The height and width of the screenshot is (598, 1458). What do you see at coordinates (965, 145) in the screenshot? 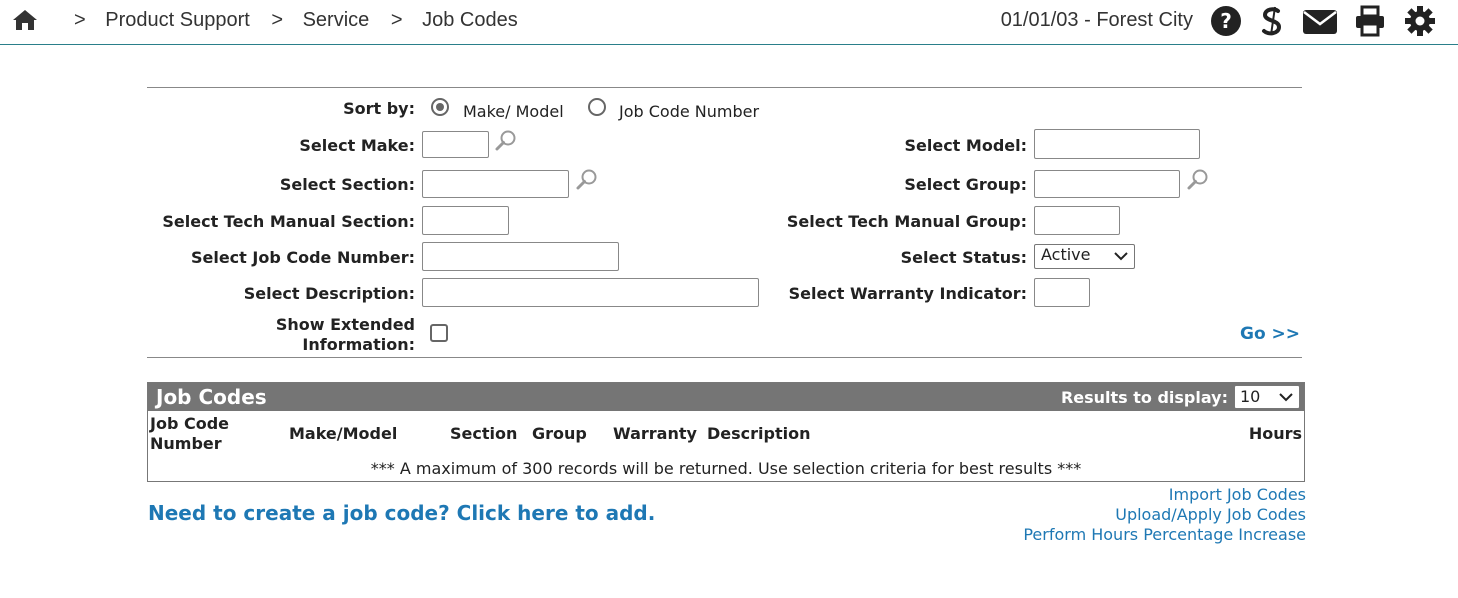
I see `select-model-label: Select Model:` at bounding box center [965, 145].